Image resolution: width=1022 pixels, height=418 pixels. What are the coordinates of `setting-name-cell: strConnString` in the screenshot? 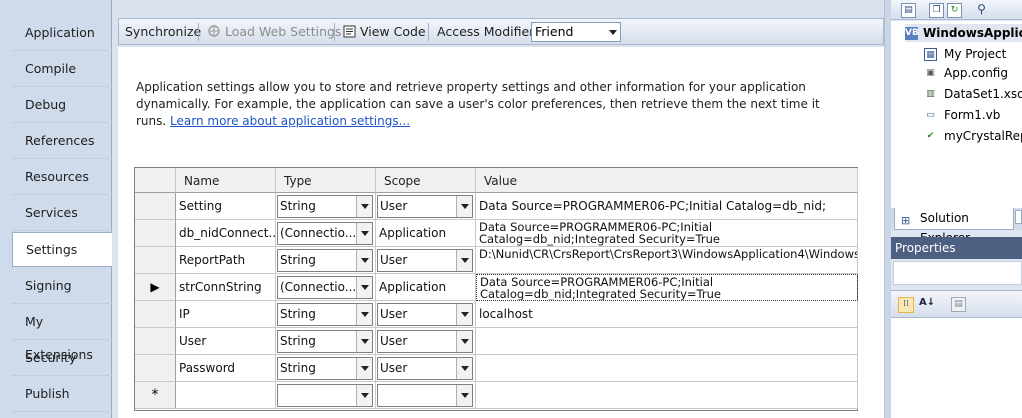 It's located at (226, 287).